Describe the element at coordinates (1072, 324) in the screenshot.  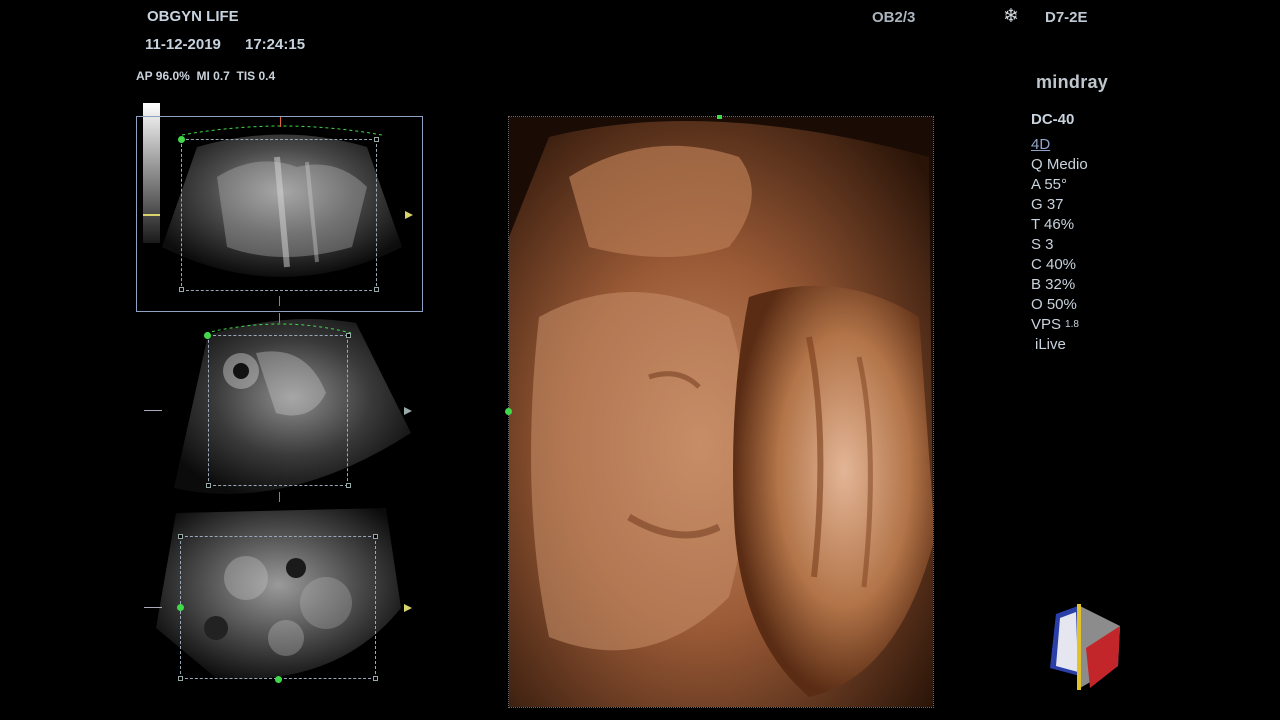
I see `vps-value: 1.8` at that location.